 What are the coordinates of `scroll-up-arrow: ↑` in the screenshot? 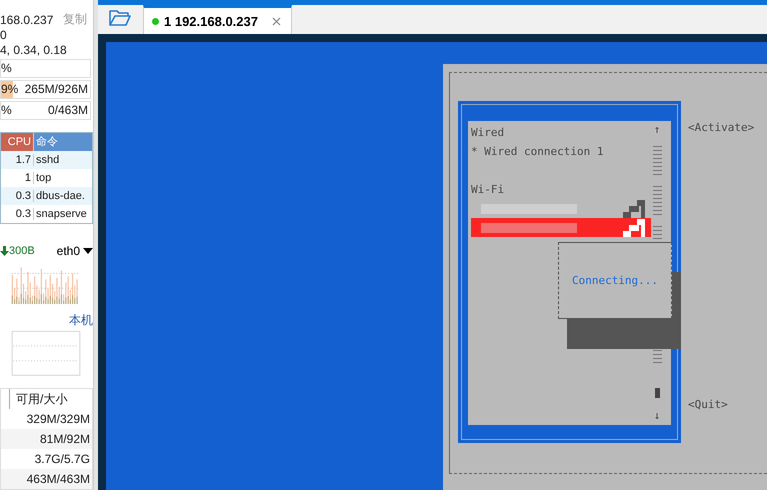 It's located at (657, 129).